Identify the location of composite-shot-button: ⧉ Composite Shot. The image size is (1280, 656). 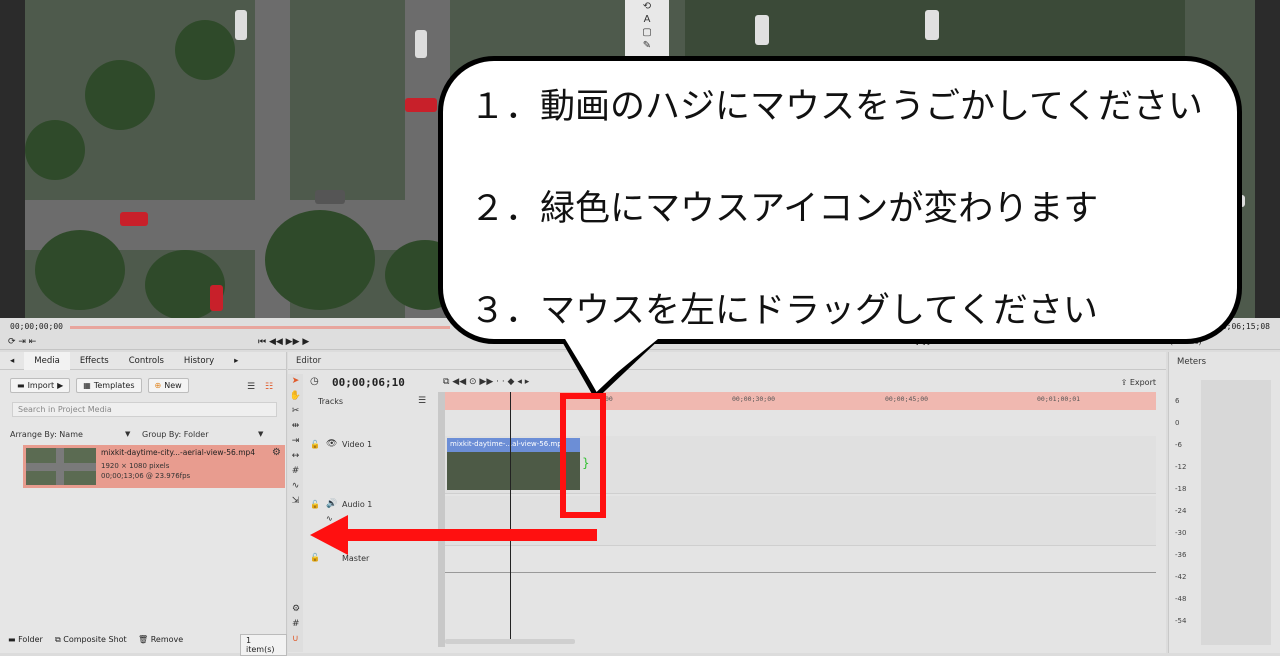
(91, 640).